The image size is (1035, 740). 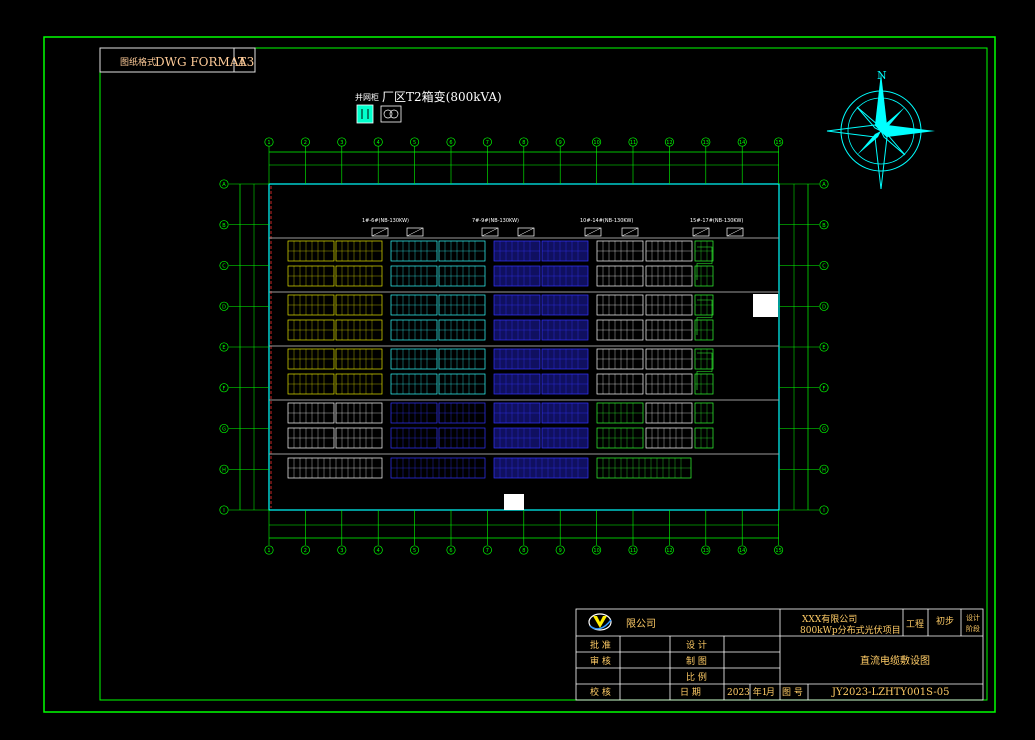 What do you see at coordinates (850, 630) in the screenshot?
I see `project-name: 800kWp分布式光伏项目` at bounding box center [850, 630].